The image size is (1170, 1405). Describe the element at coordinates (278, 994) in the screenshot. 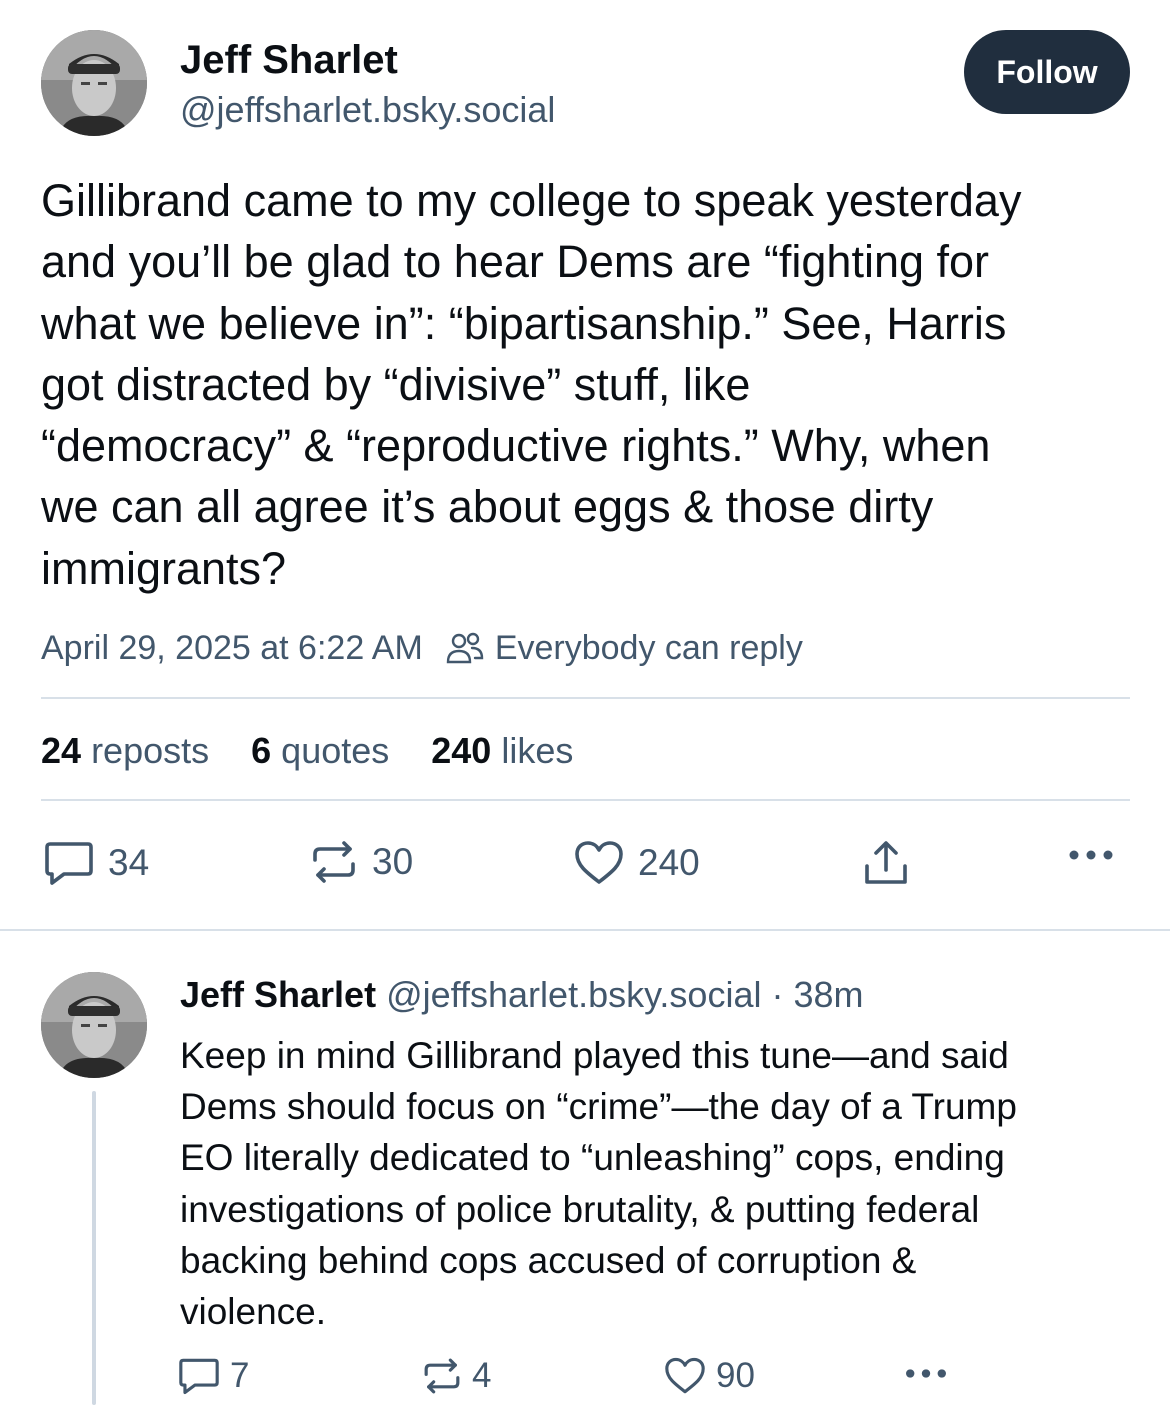

I see `reply-author-name: Jeff Sharlet` at that location.